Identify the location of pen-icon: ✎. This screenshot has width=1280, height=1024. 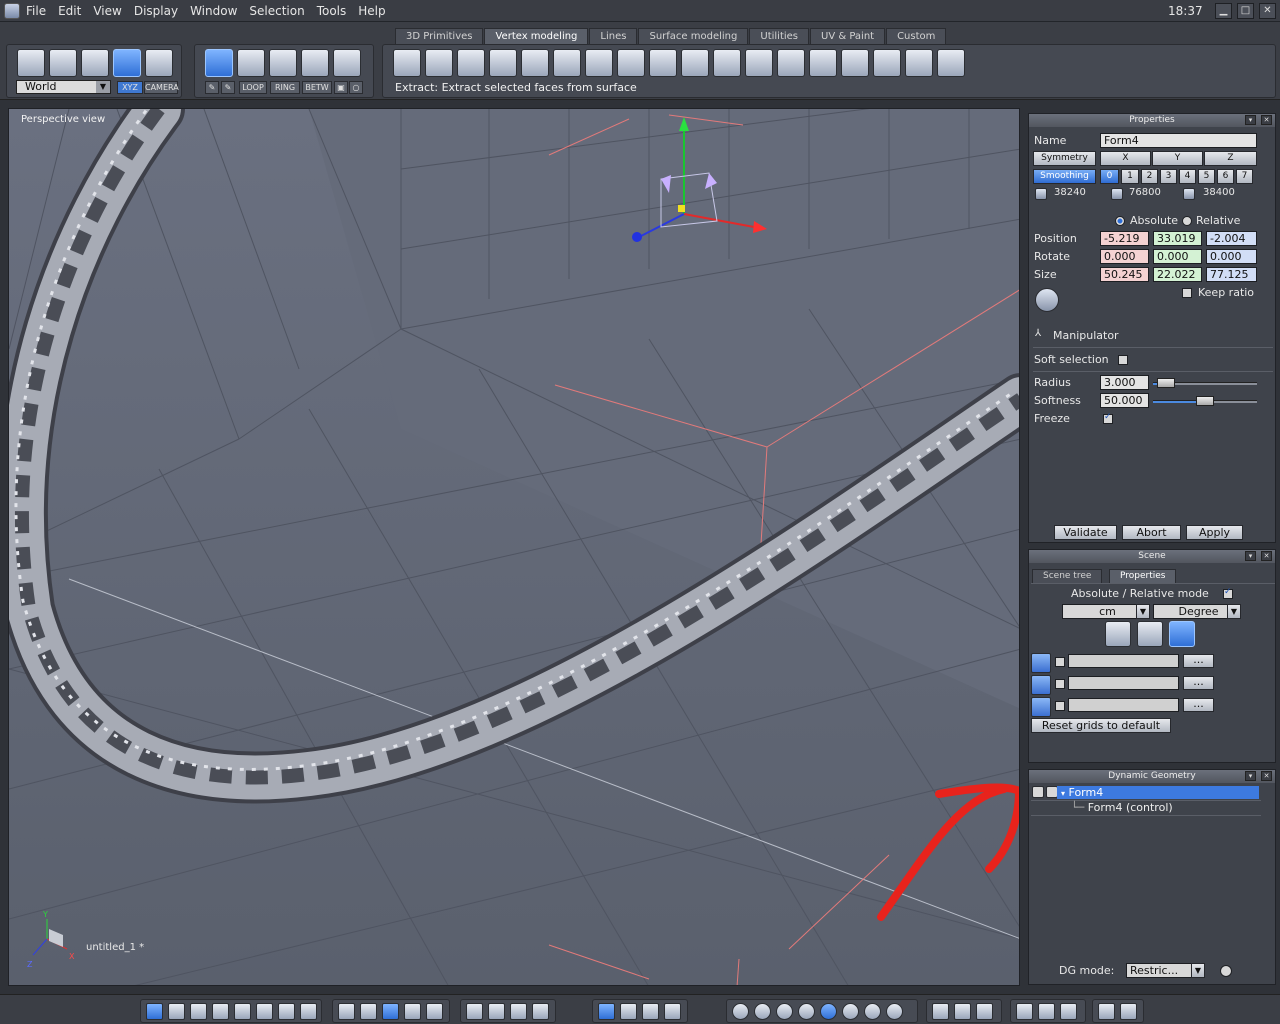
(212, 87).